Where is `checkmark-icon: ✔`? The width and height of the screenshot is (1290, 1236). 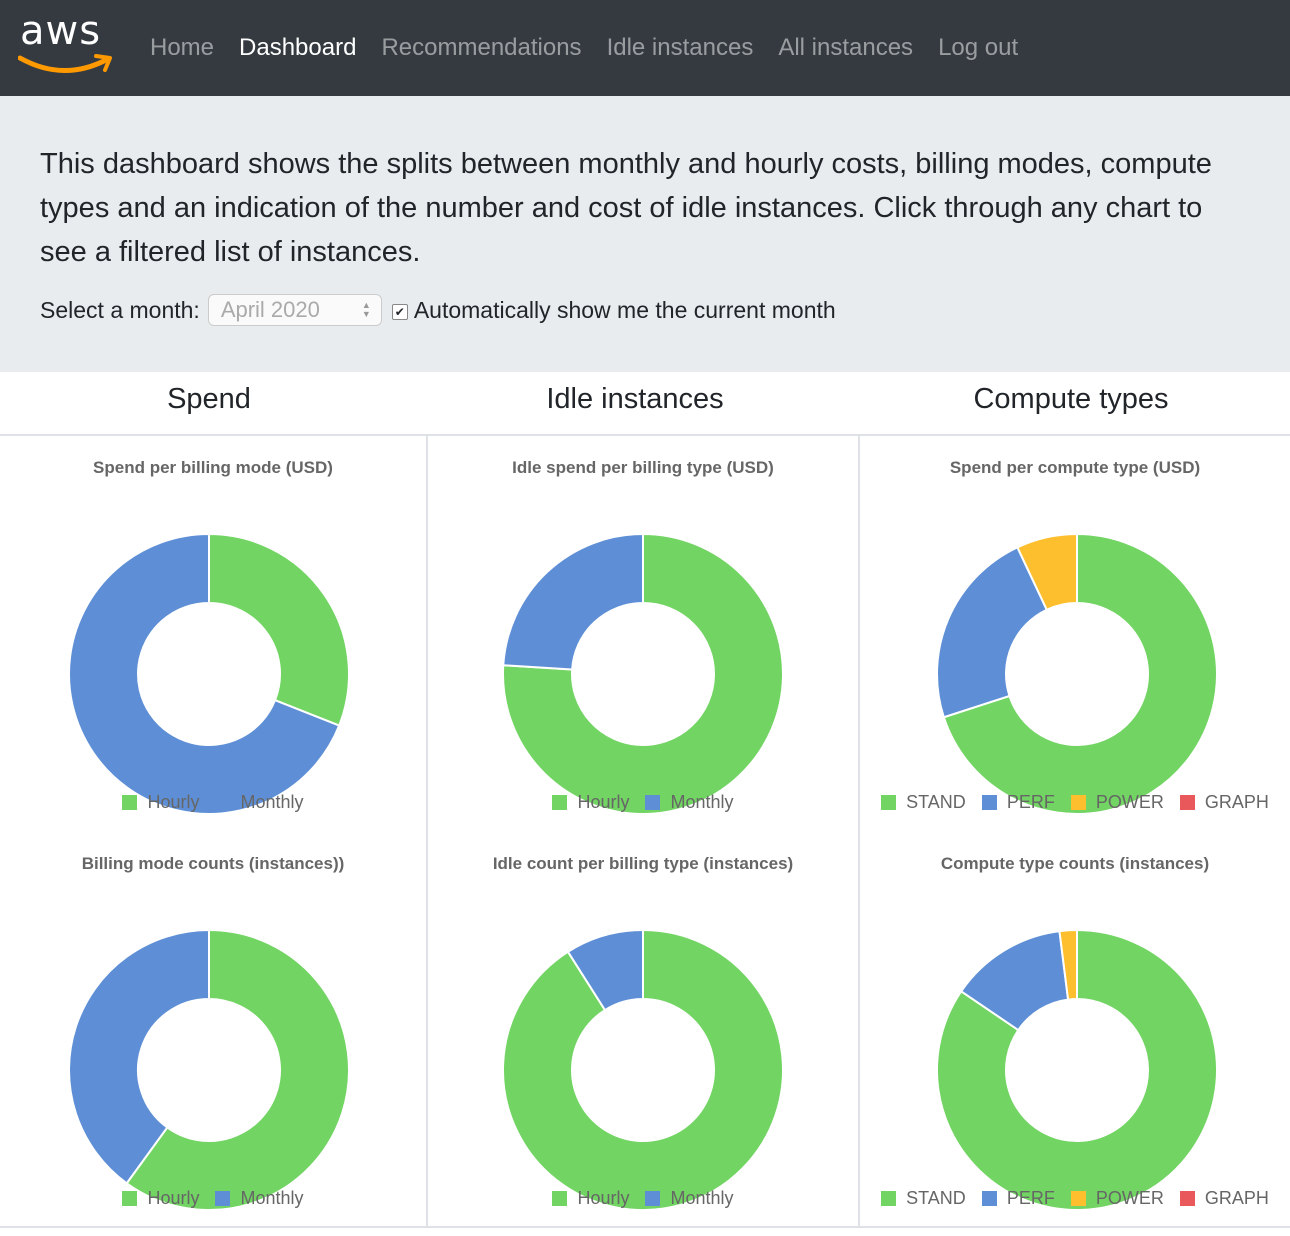
checkmark-icon: ✔ is located at coordinates (399, 312).